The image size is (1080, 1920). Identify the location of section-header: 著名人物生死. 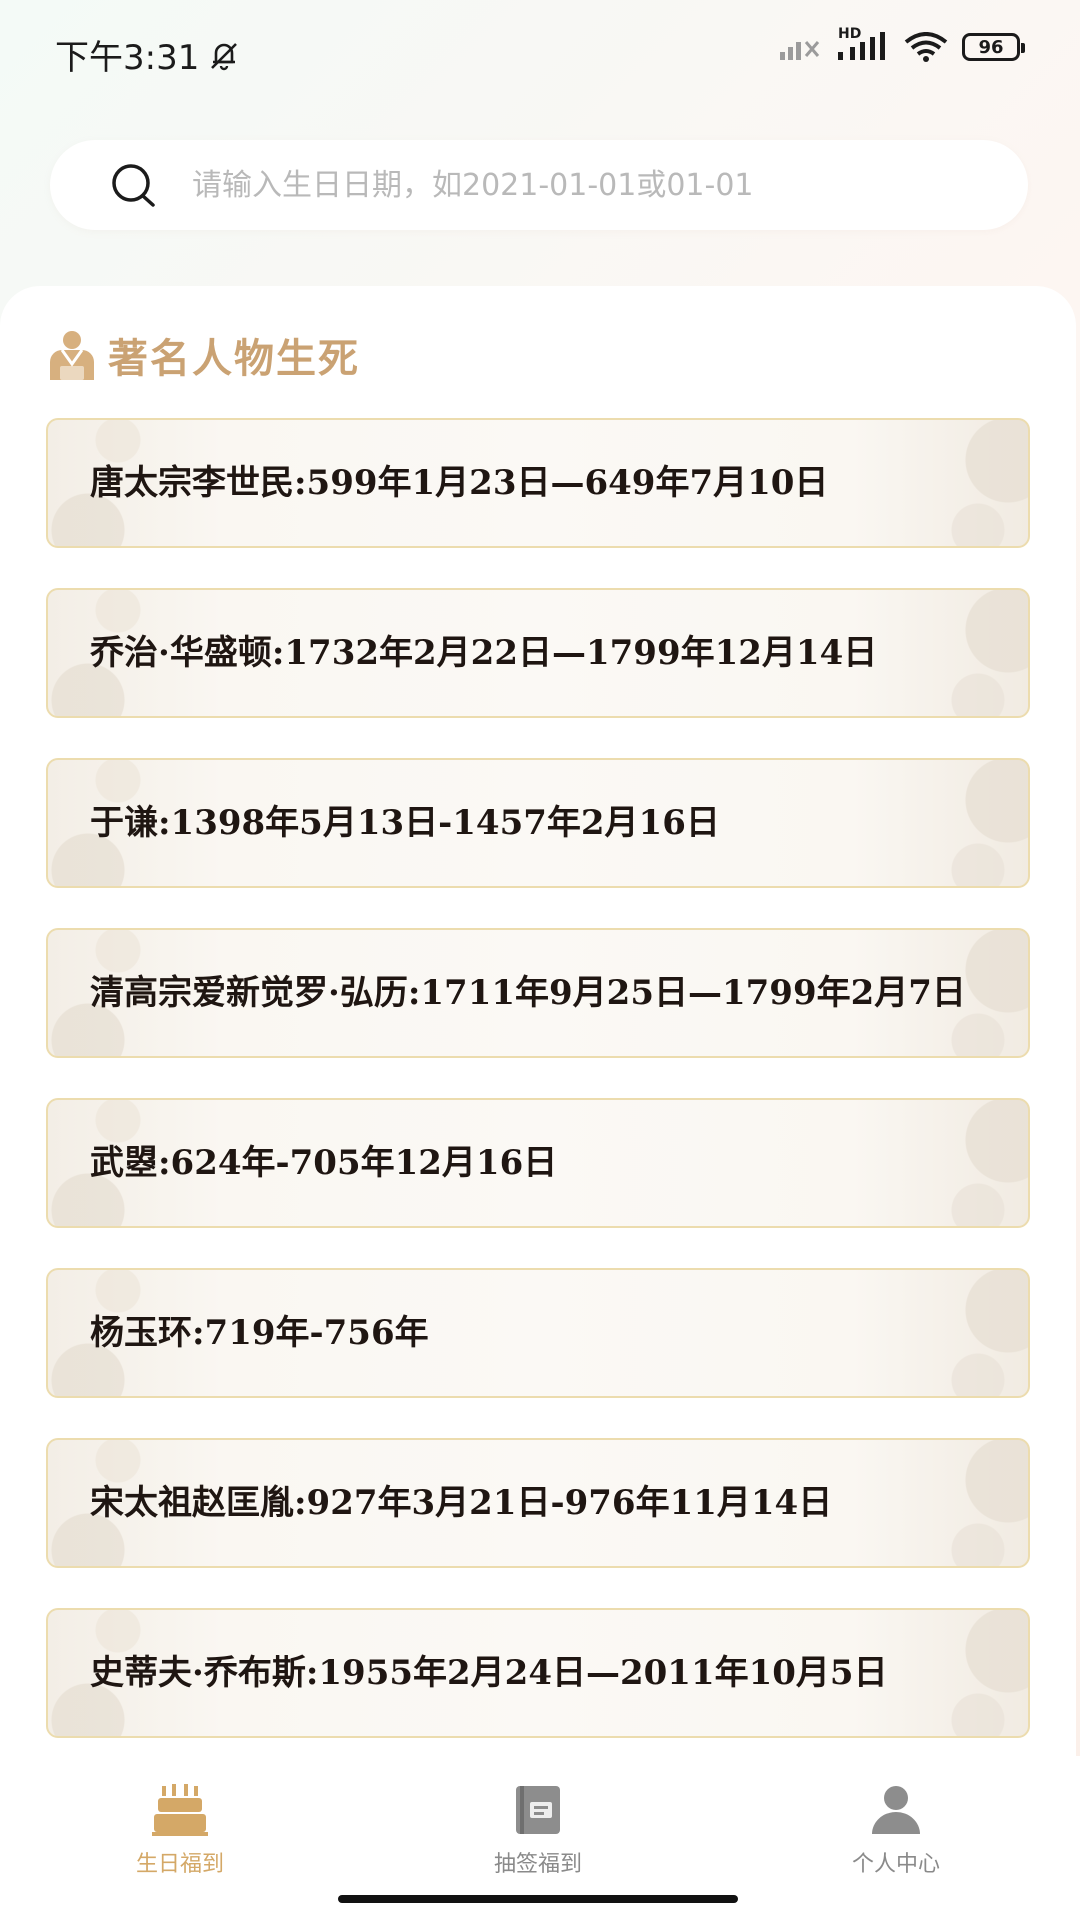
(203, 355).